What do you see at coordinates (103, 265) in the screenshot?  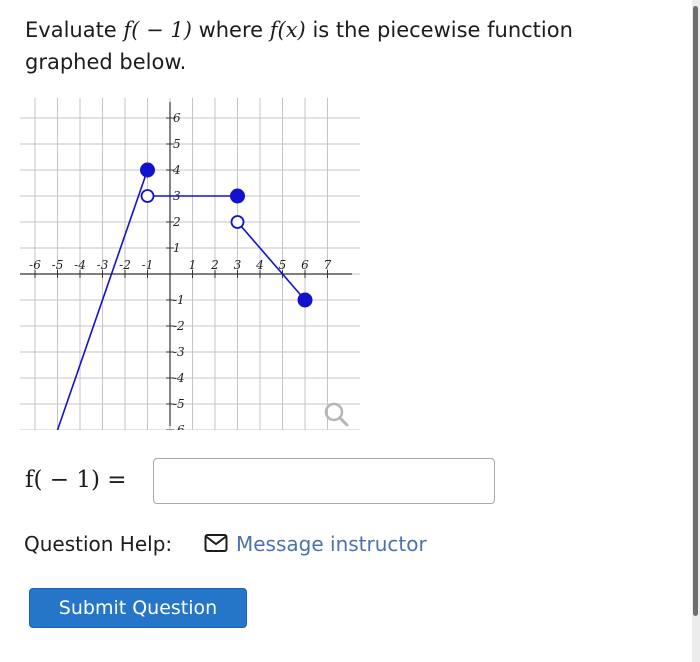 I see `x-tick-label: -3` at bounding box center [103, 265].